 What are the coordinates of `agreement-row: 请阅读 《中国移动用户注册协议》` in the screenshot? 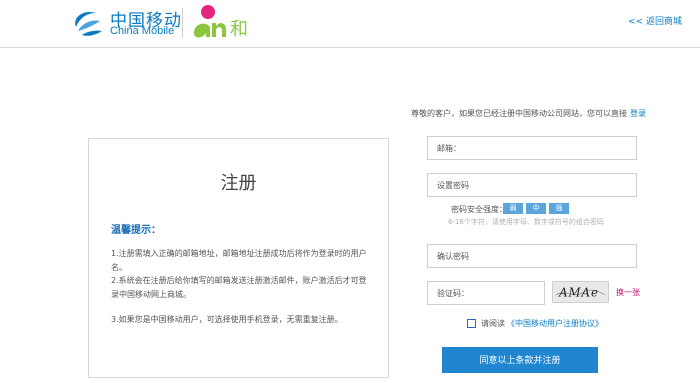 It's located at (535, 323).